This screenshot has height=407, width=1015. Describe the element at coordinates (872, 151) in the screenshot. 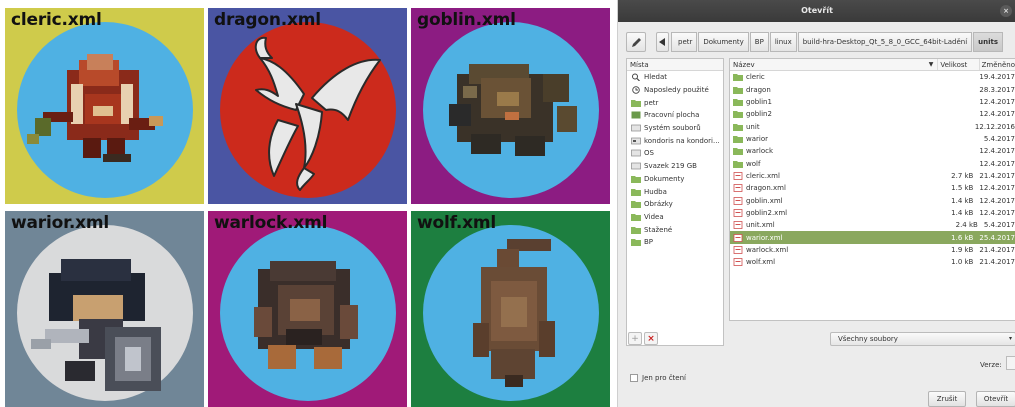

I see `file-row: warlock 12.4.2017` at that location.